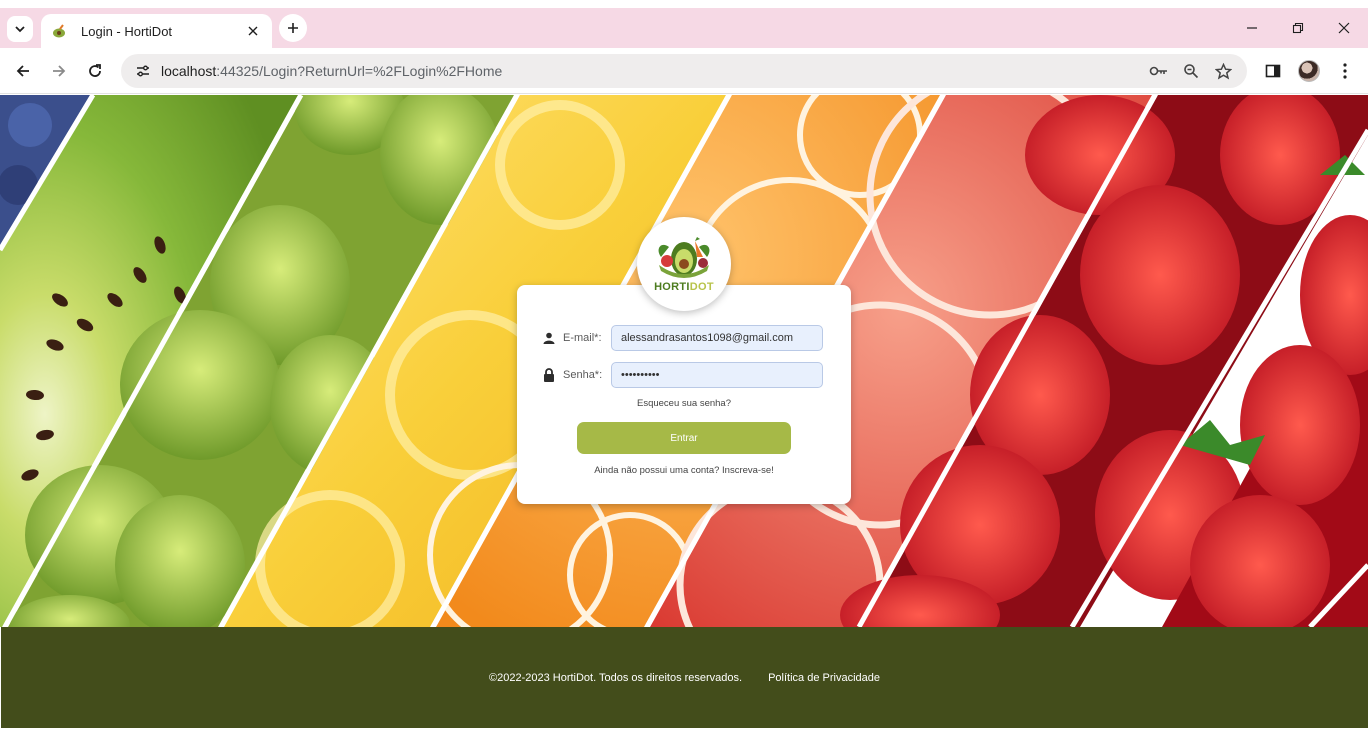 The image size is (1368, 729). I want to click on avatar, so click(1309, 71).